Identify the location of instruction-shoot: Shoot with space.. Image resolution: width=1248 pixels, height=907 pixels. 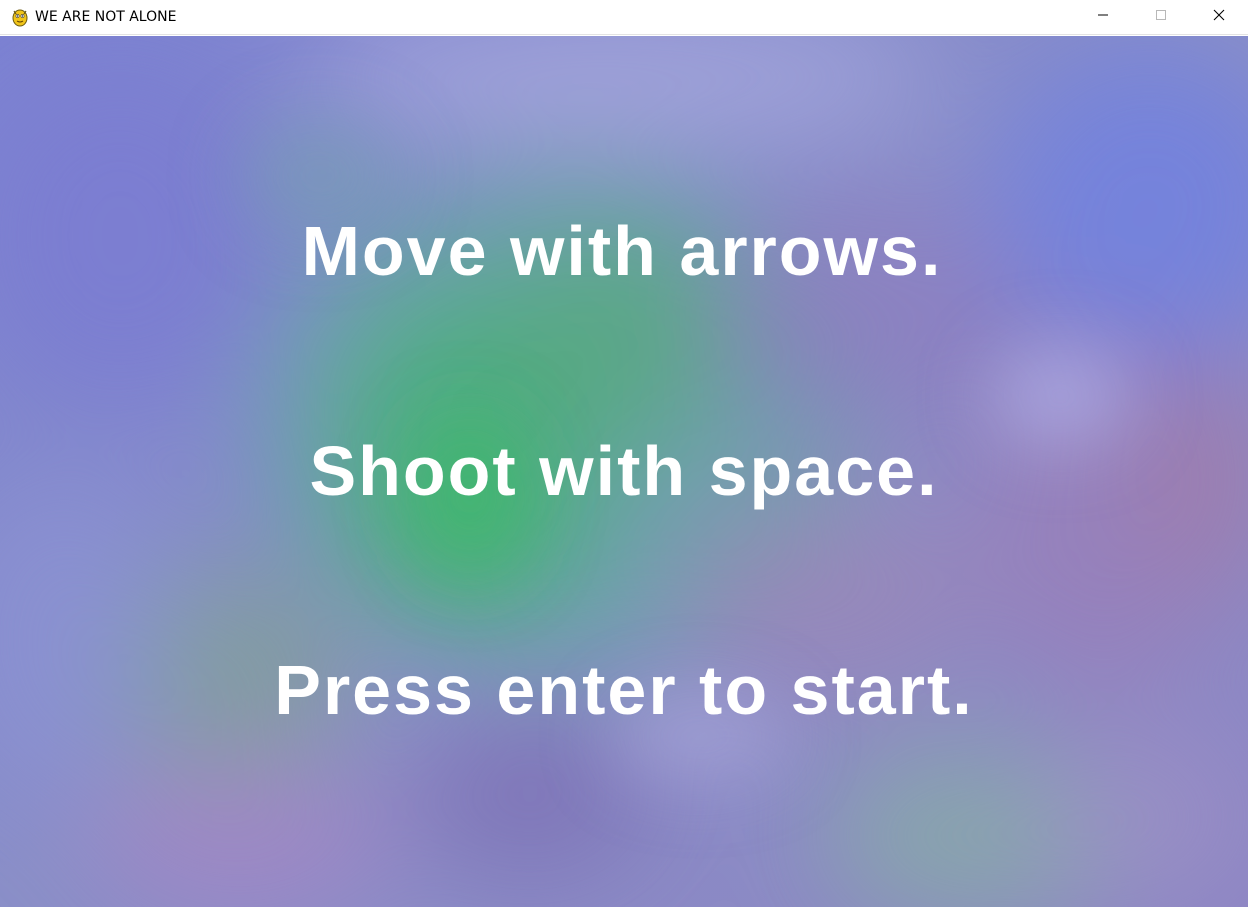
(624, 471).